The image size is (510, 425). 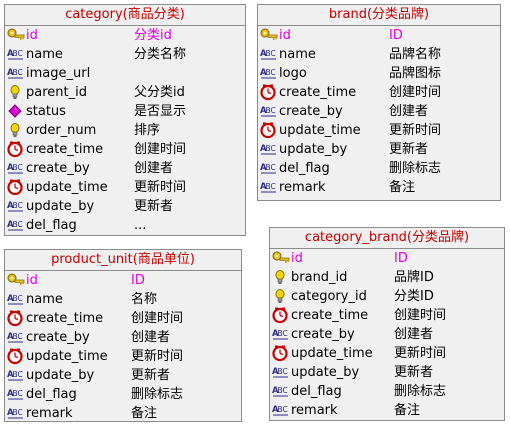 What do you see at coordinates (415, 130) in the screenshot?
I see `field-comment: 更新时间` at bounding box center [415, 130].